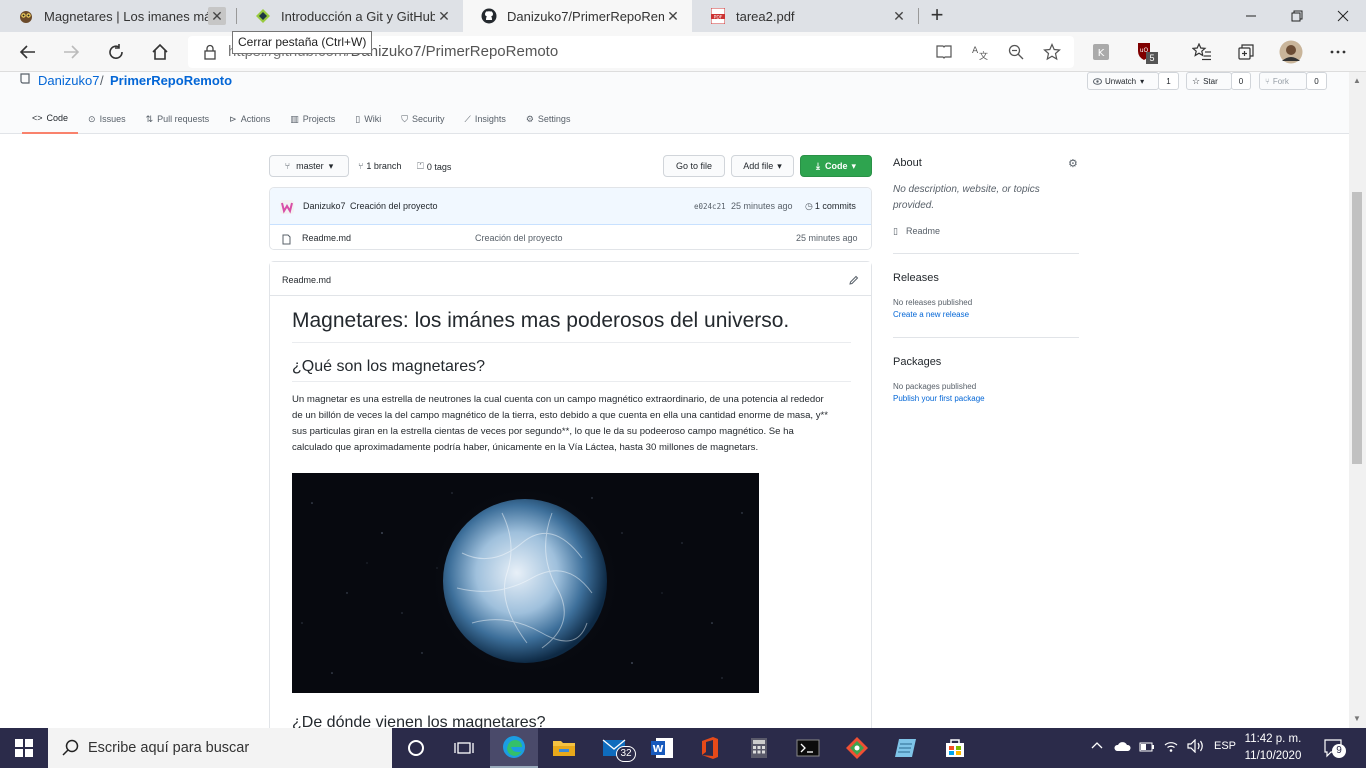 The width and height of the screenshot is (1366, 768). What do you see at coordinates (906, 748) in the screenshot?
I see `notepad-icon` at bounding box center [906, 748].